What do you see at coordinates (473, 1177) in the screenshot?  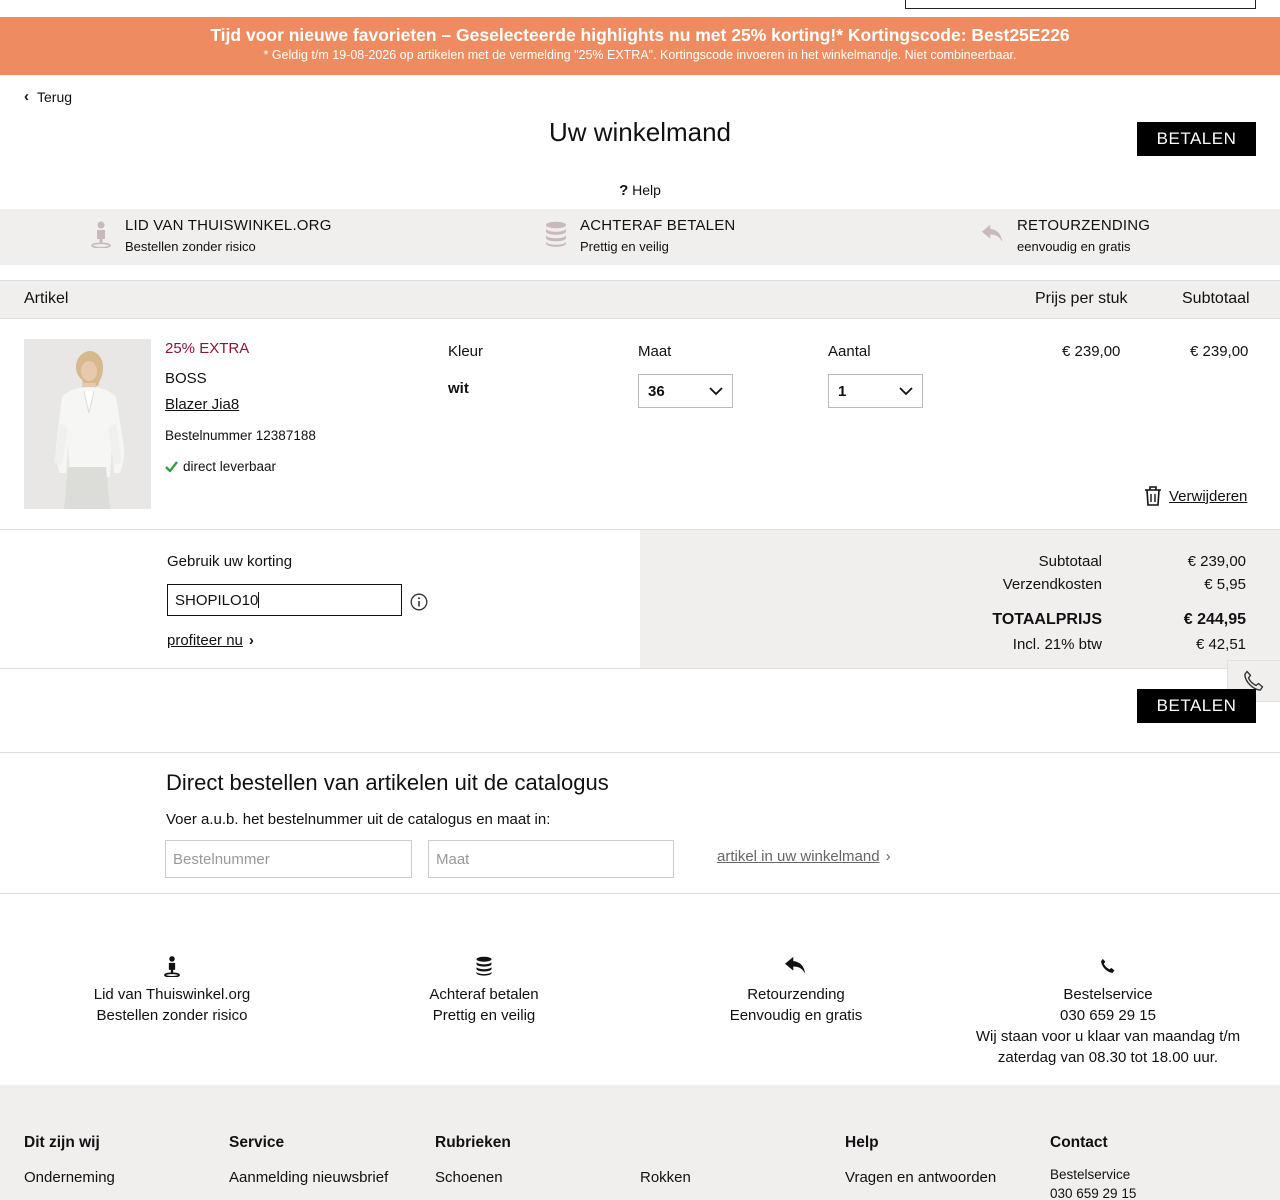 I see `footer-link: Schoenen` at bounding box center [473, 1177].